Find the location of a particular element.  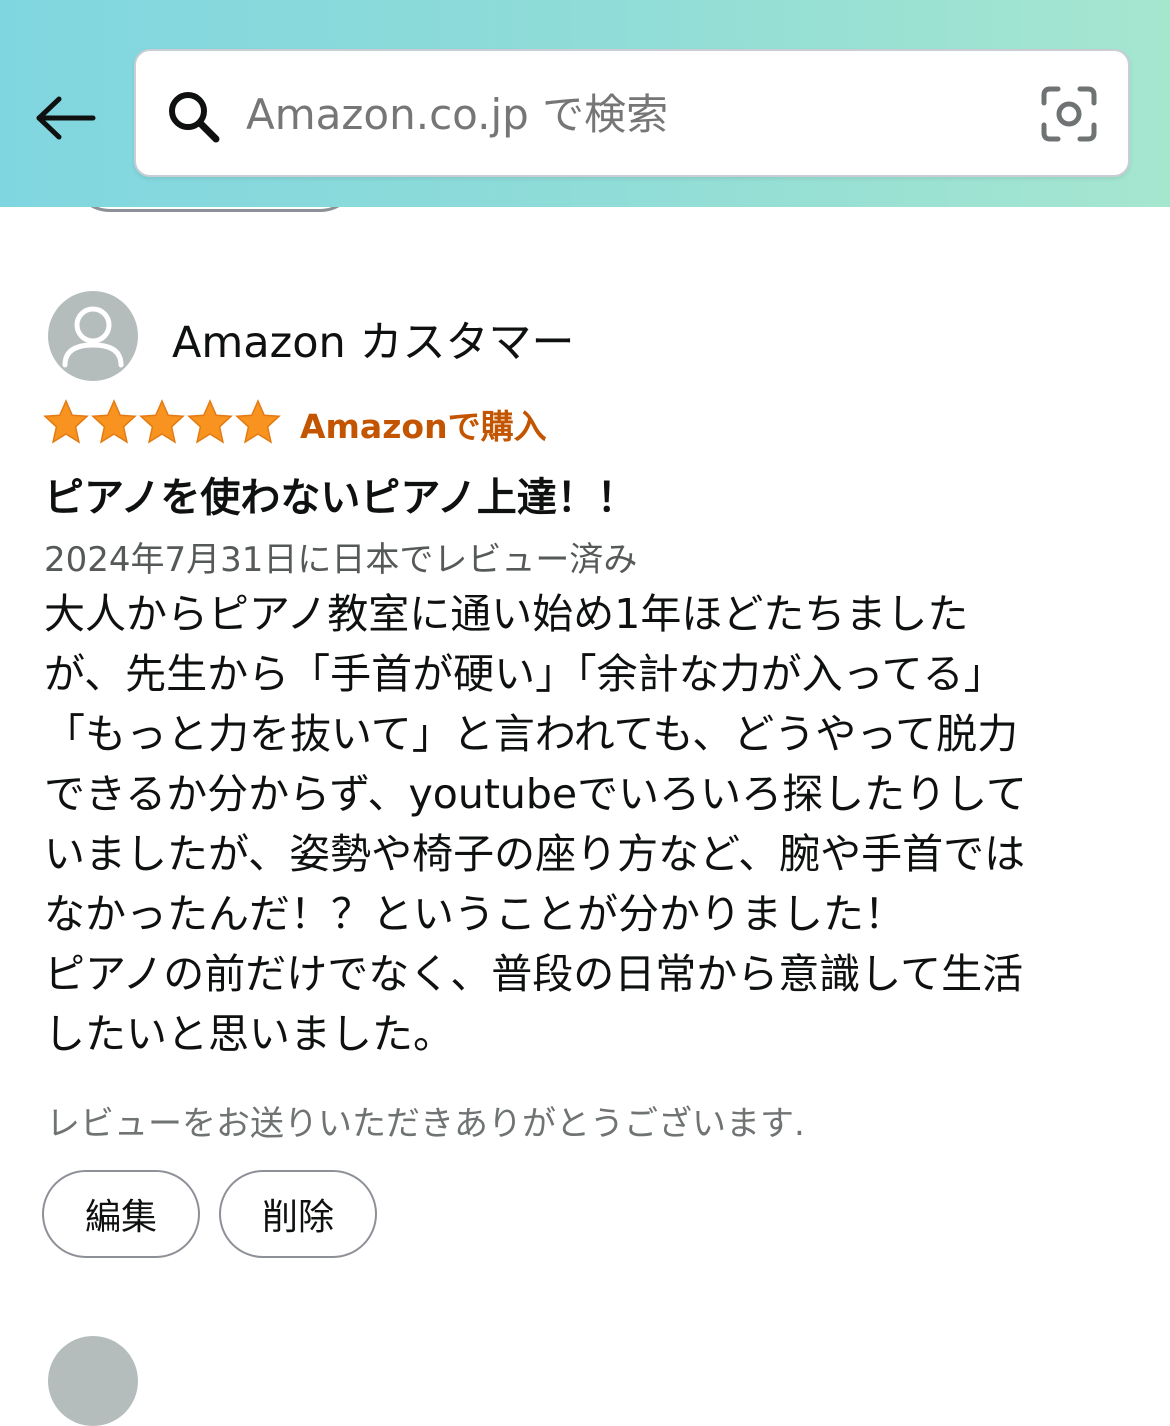

edit-button: 編集 is located at coordinates (121, 1214).